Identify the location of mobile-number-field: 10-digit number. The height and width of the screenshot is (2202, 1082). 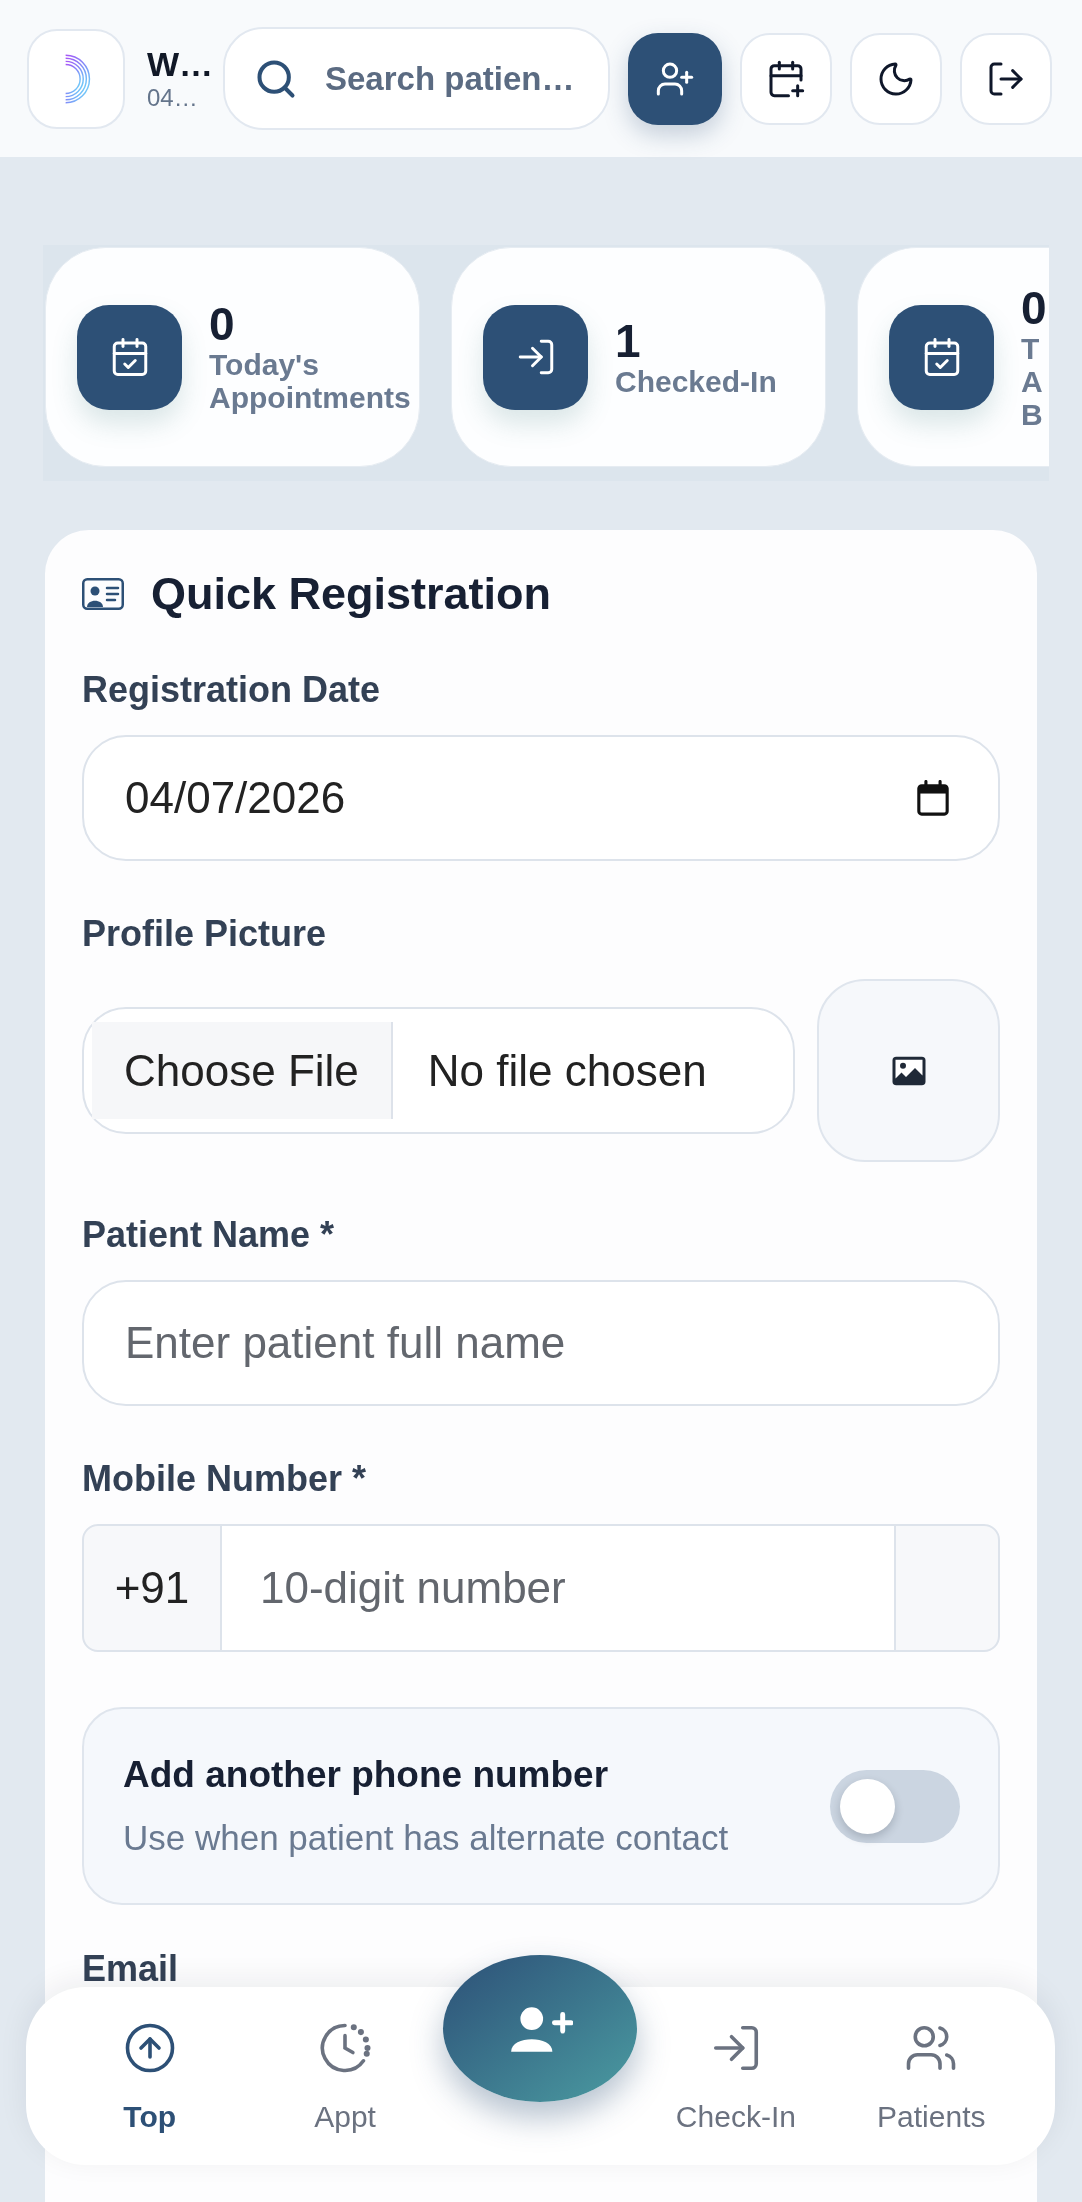
(558, 1588).